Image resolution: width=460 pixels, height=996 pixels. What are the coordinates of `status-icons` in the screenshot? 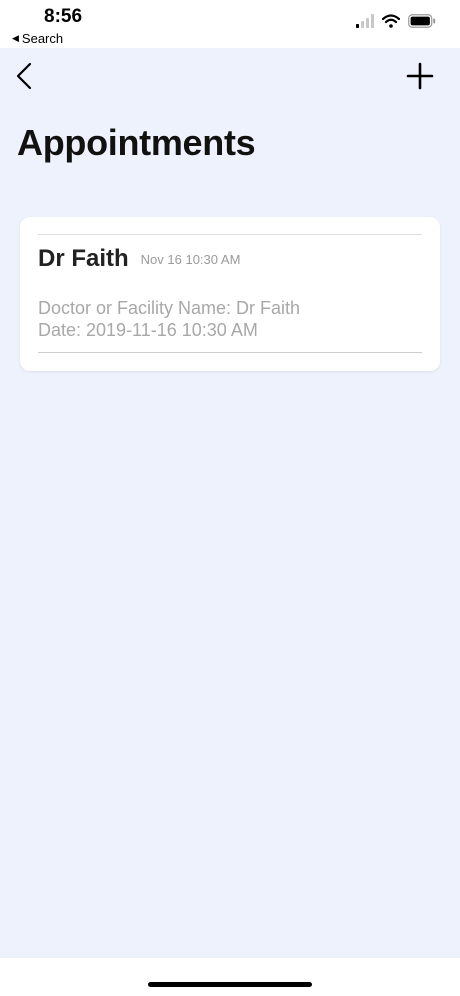 It's located at (396, 21).